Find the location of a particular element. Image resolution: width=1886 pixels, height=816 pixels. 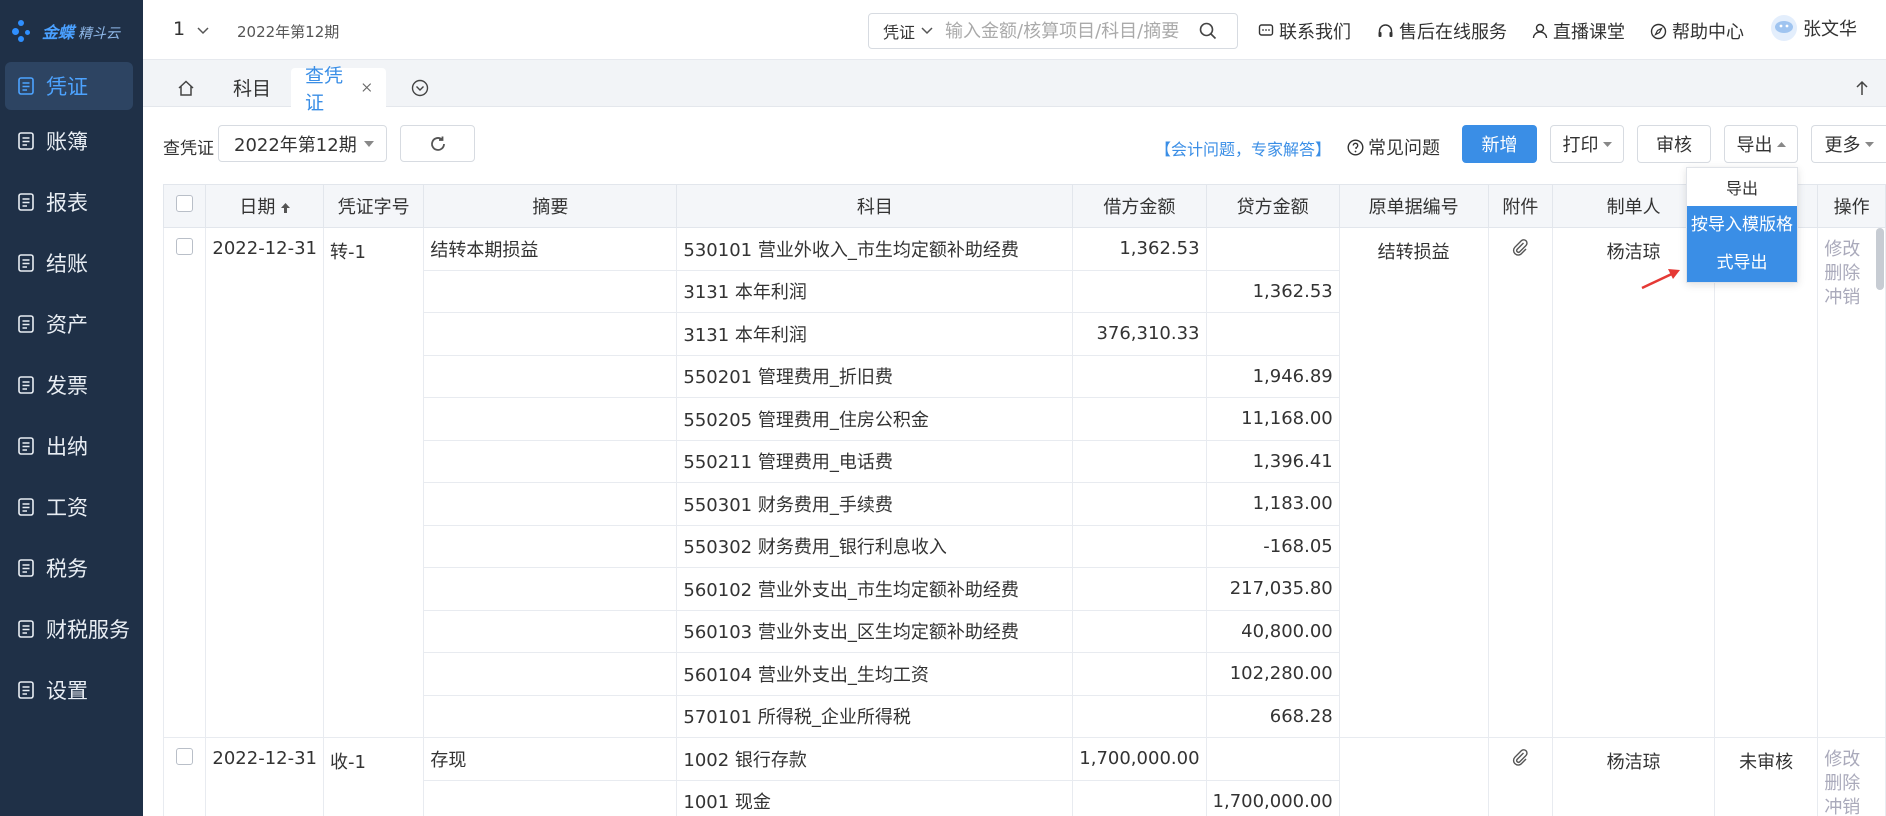

header-date: 日期 is located at coordinates (264, 206).